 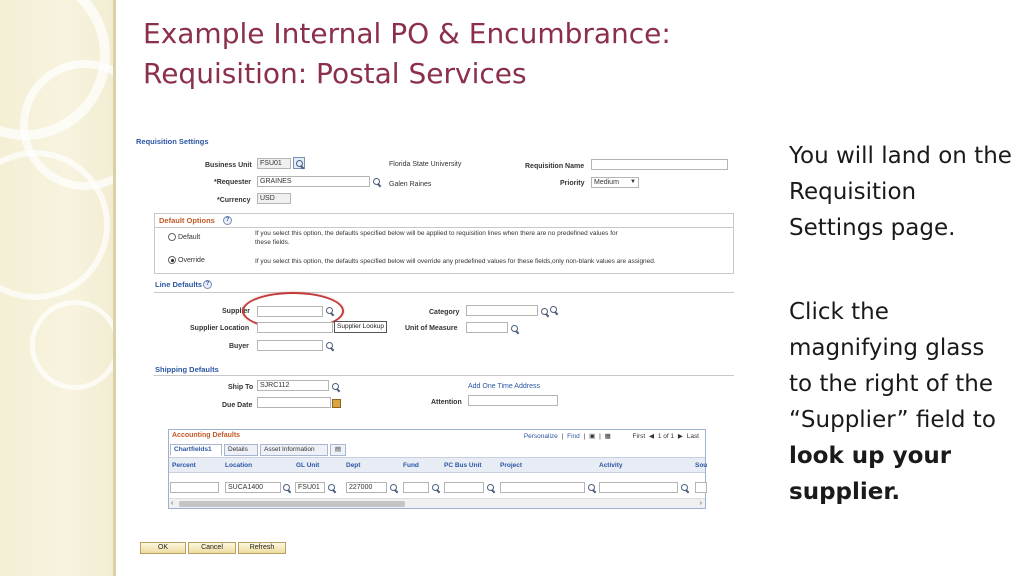 What do you see at coordinates (659, 164) in the screenshot?
I see `requisition-name-input` at bounding box center [659, 164].